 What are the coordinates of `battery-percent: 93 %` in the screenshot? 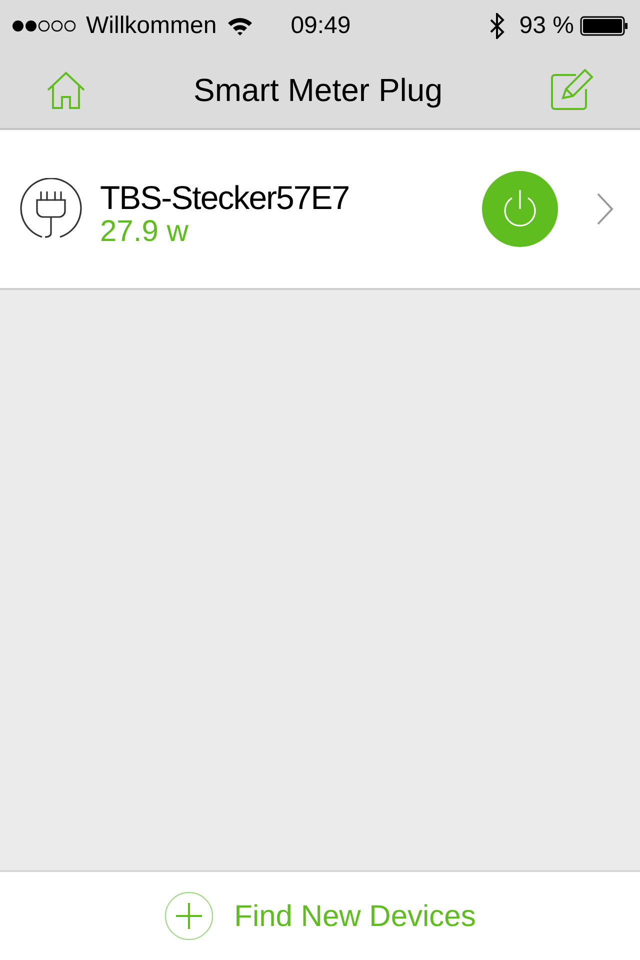 It's located at (546, 26).